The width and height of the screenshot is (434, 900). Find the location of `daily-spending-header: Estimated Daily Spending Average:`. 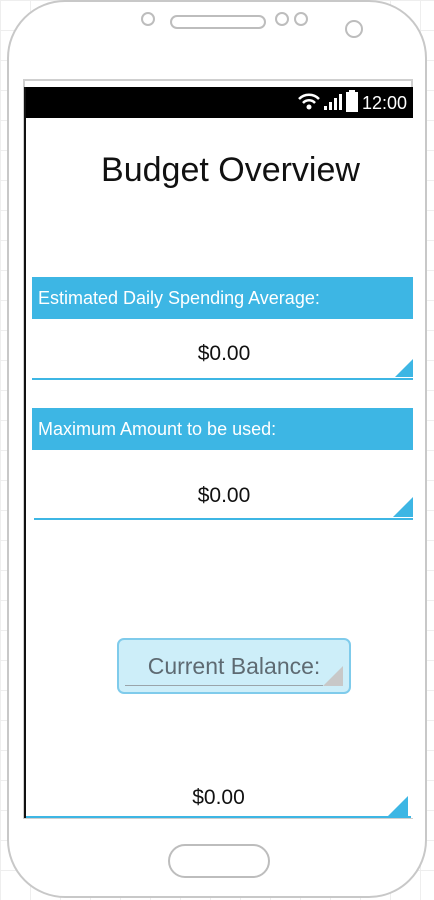

daily-spending-header: Estimated Daily Spending Average: is located at coordinates (222, 298).